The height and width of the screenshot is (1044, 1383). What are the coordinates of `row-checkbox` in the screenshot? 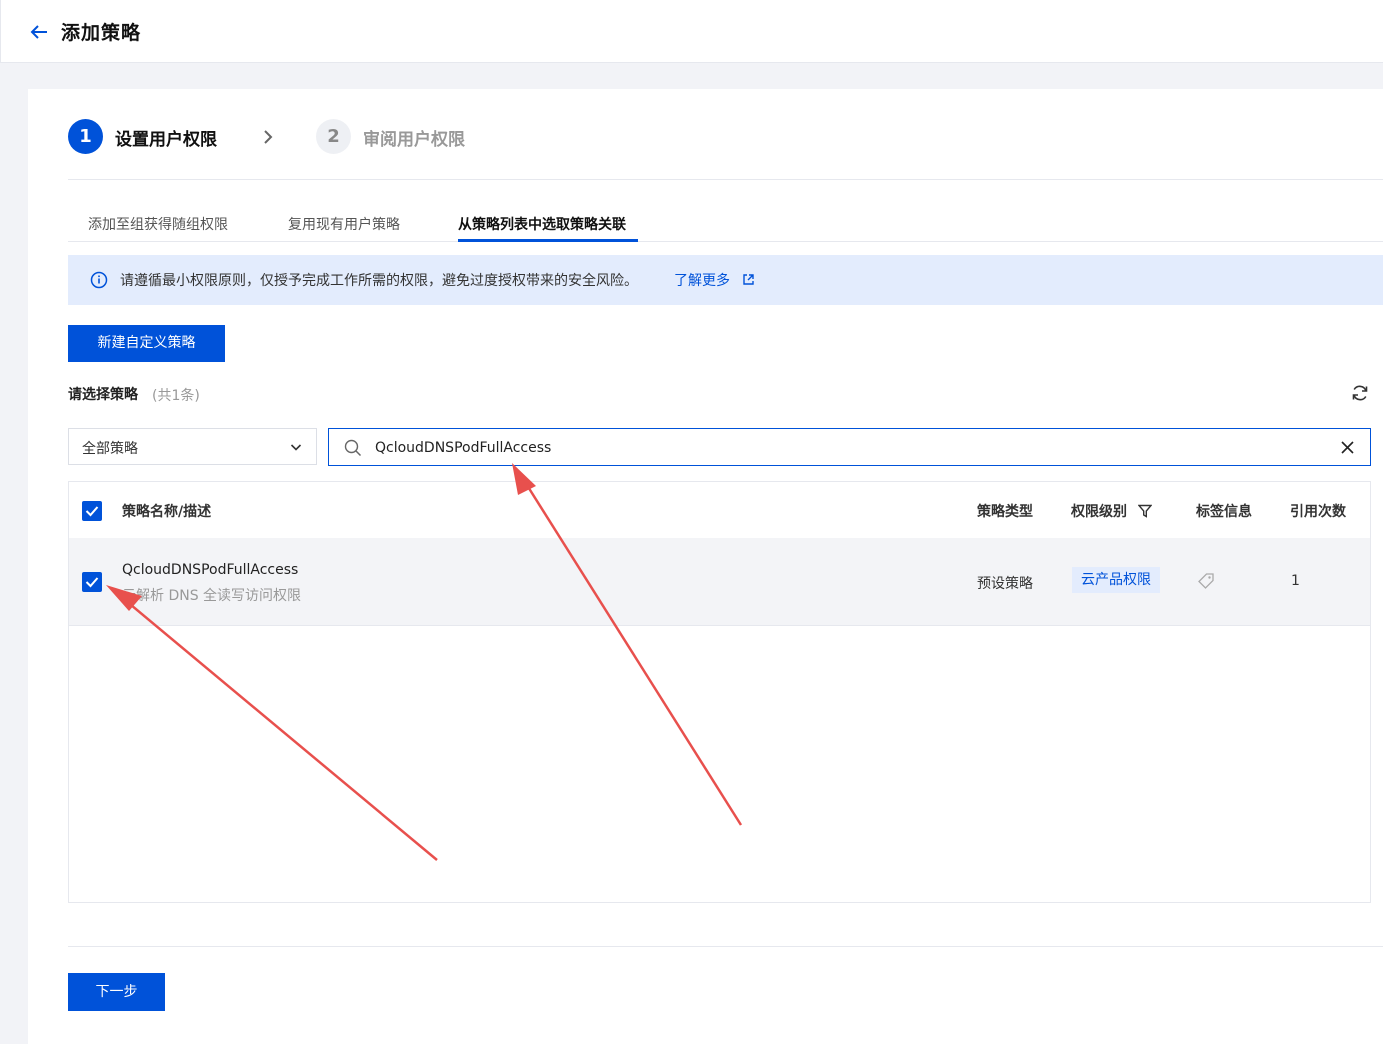 It's located at (92, 582).